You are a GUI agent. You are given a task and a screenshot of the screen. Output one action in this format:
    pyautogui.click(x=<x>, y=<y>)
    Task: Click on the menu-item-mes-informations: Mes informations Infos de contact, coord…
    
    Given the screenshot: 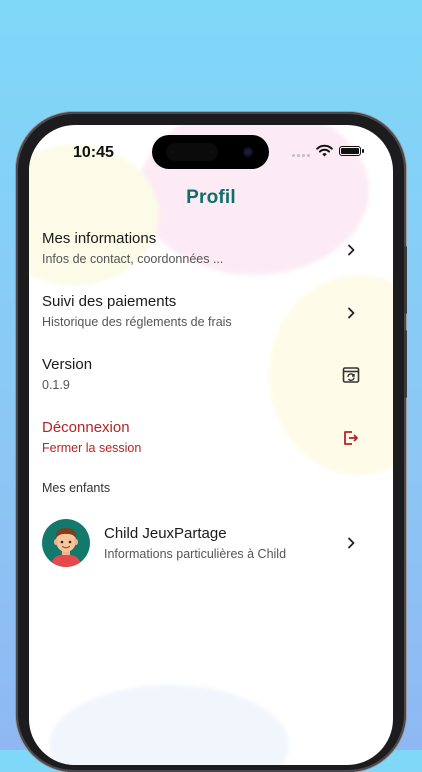 What is the action you would take?
    pyautogui.click(x=207, y=256)
    